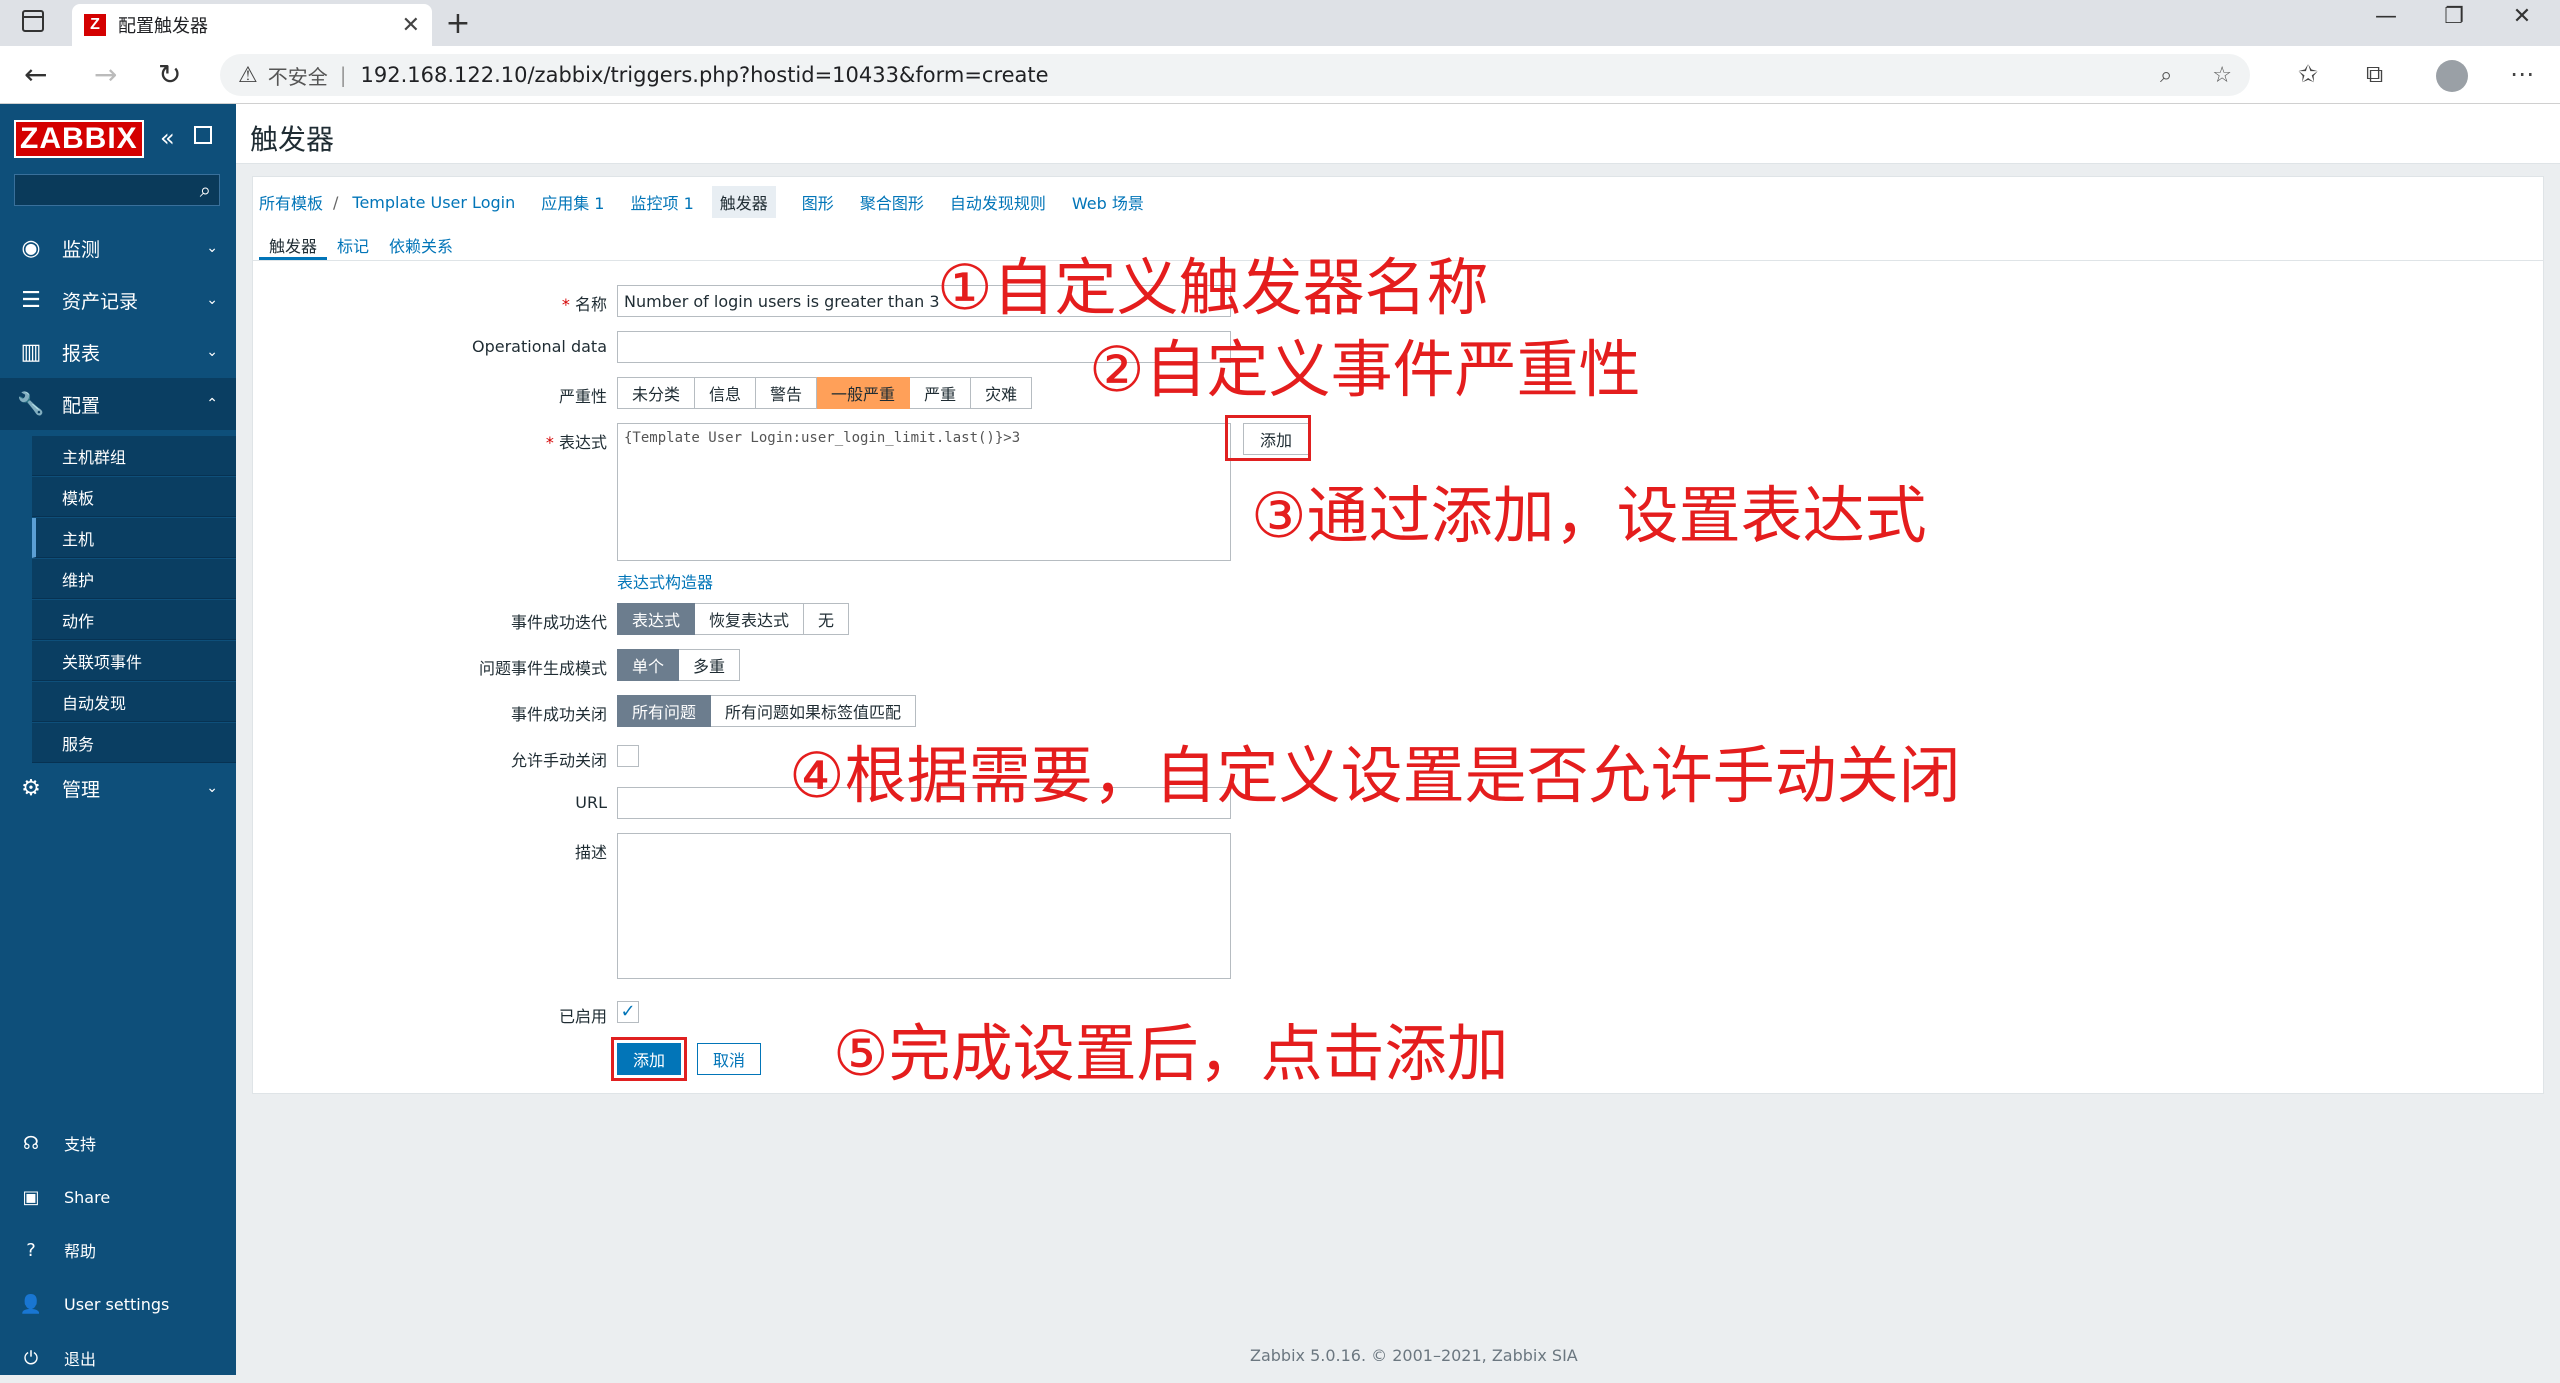 The height and width of the screenshot is (1383, 2560). Describe the element at coordinates (118, 1250) in the screenshot. I see `footer-help: ? 帮助` at that location.